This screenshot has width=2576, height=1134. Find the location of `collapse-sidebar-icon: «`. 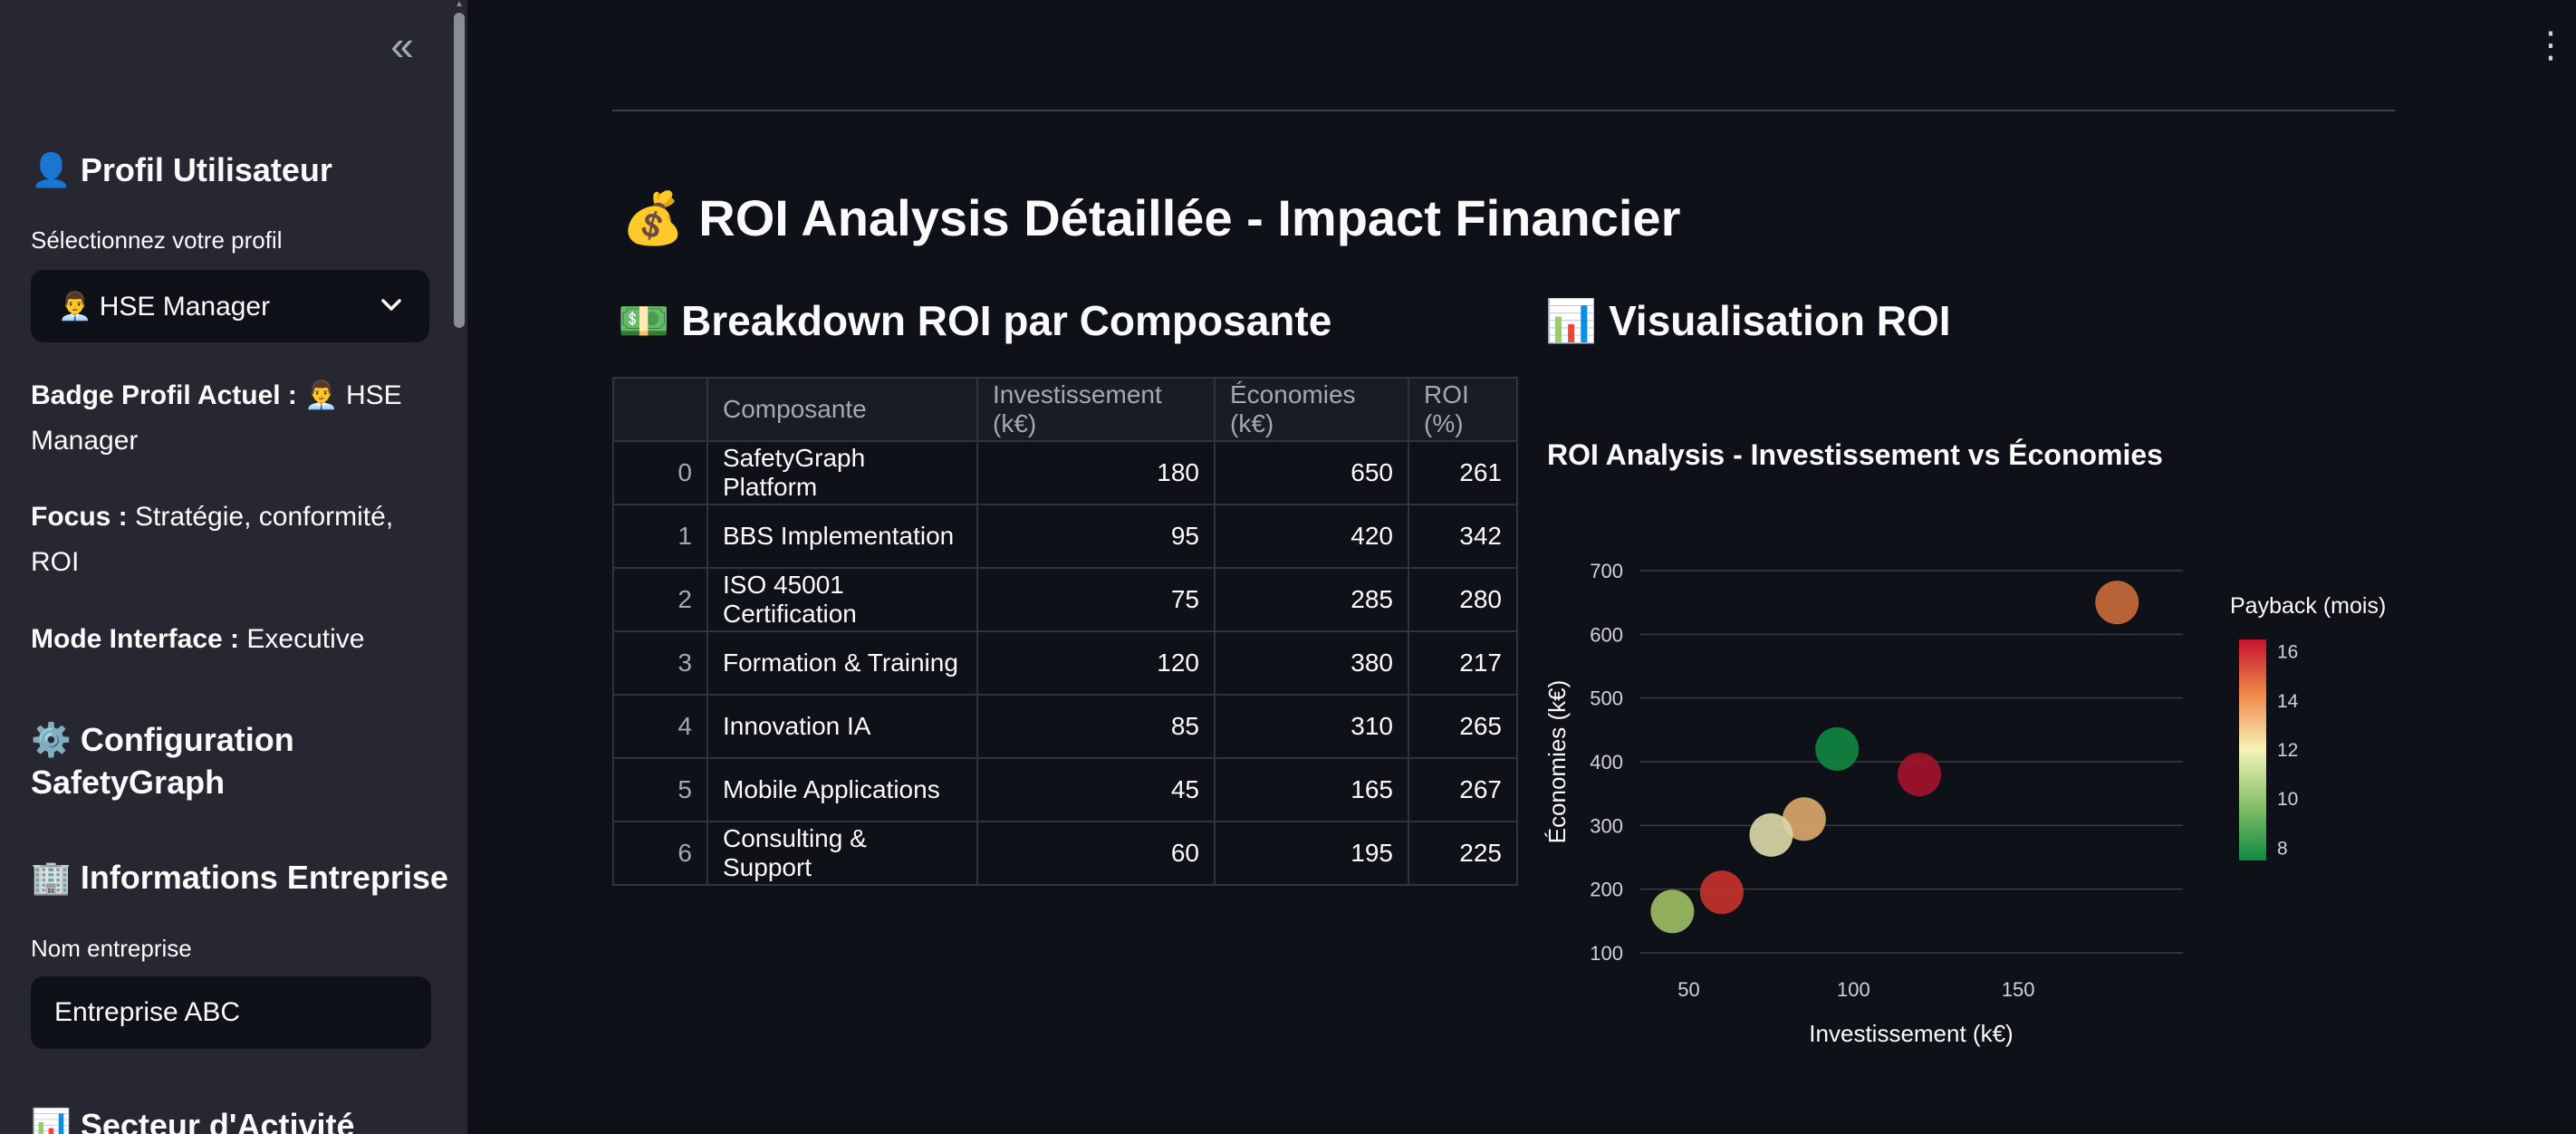

collapse-sidebar-icon: « is located at coordinates (402, 47).